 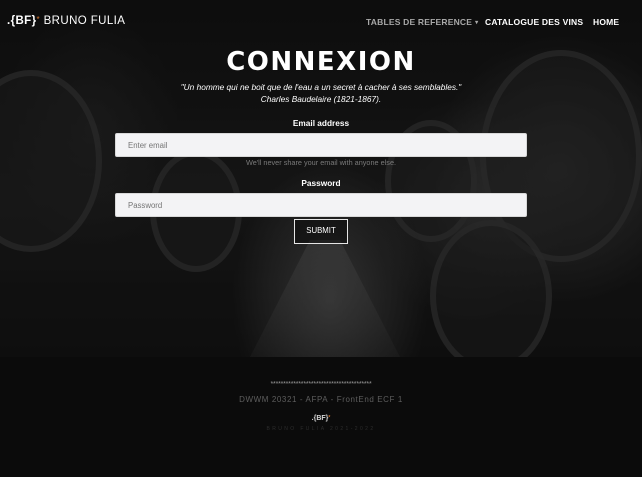 What do you see at coordinates (321, 62) in the screenshot?
I see `page-title: CONNEXION` at bounding box center [321, 62].